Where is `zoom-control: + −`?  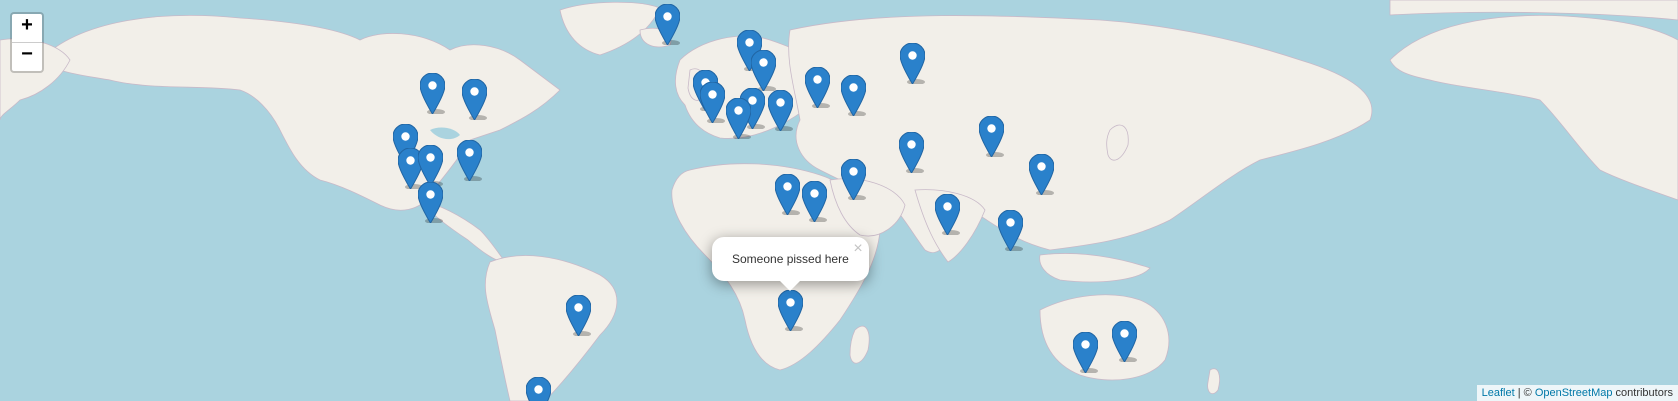
zoom-control: + − is located at coordinates (27, 42).